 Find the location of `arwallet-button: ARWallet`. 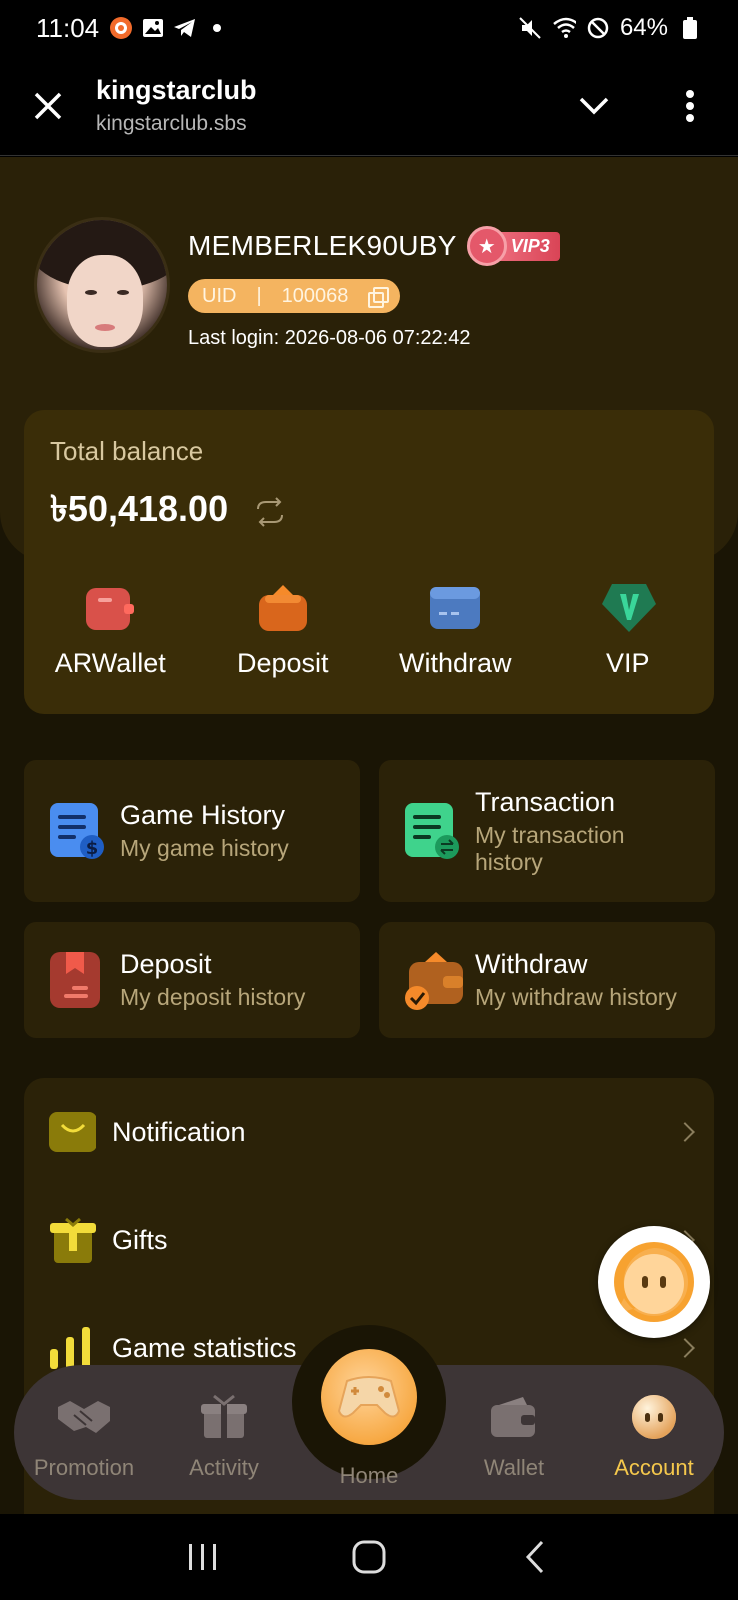

arwallet-button: ARWallet is located at coordinates (110, 629).